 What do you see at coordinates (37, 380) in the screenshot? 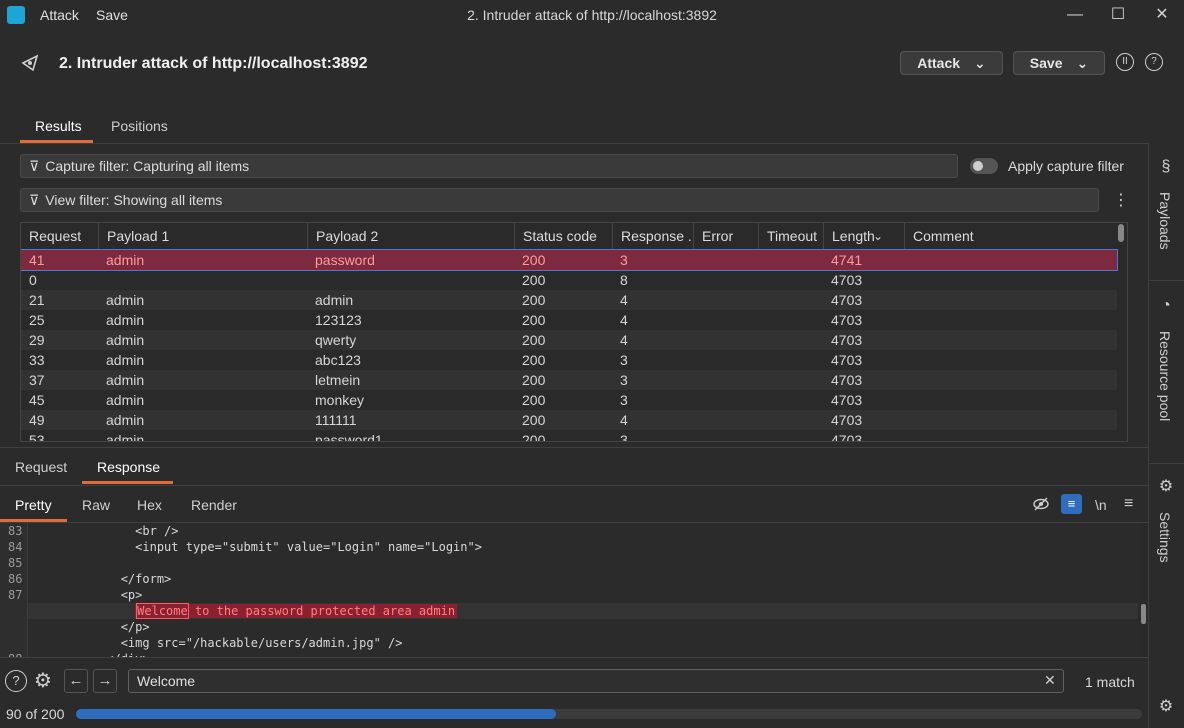
I see `table-cell: 37` at bounding box center [37, 380].